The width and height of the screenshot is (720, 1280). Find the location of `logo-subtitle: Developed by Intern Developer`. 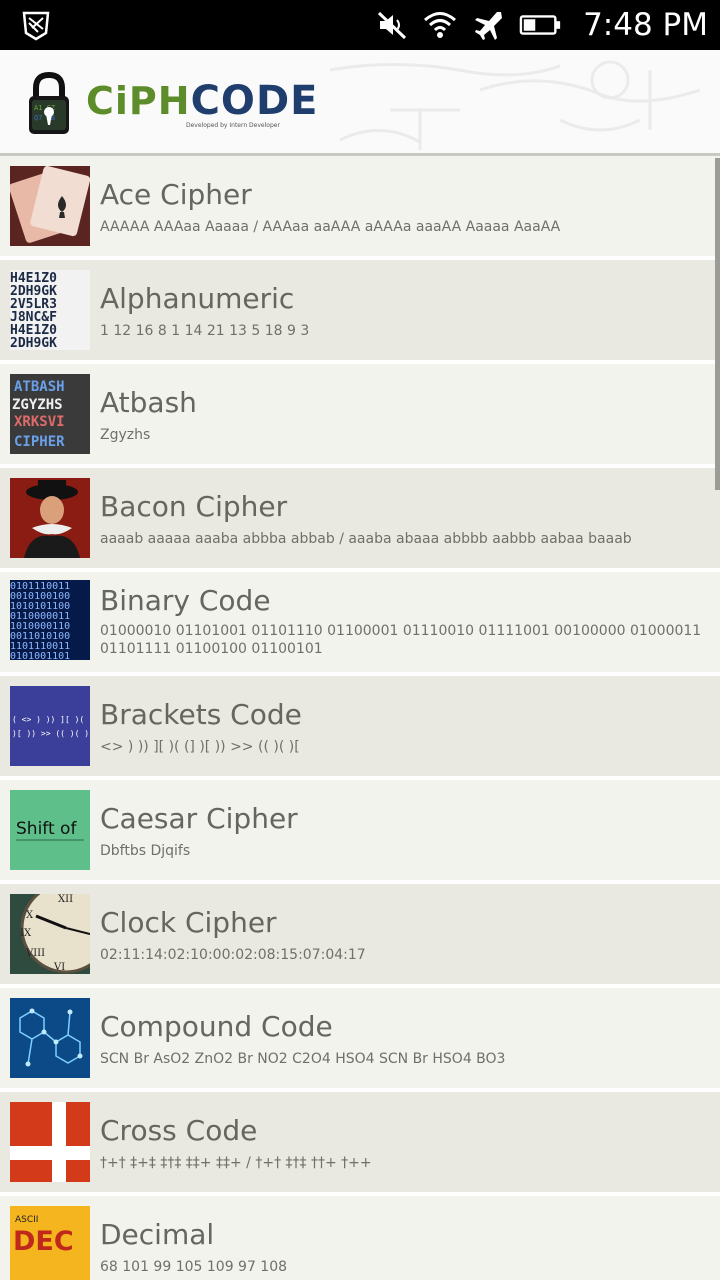

logo-subtitle: Developed by Intern Developer is located at coordinates (233, 125).